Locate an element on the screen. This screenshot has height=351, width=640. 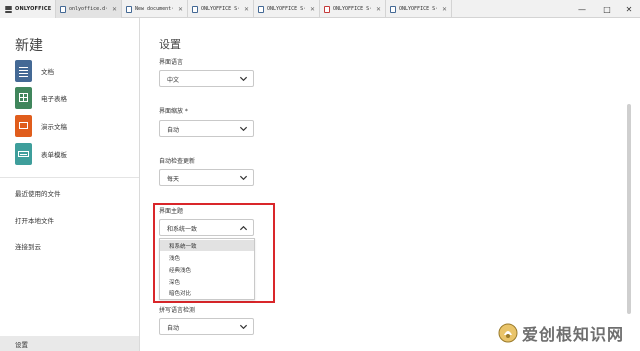
theme-option: 经典浅色 is located at coordinates (207, 269).